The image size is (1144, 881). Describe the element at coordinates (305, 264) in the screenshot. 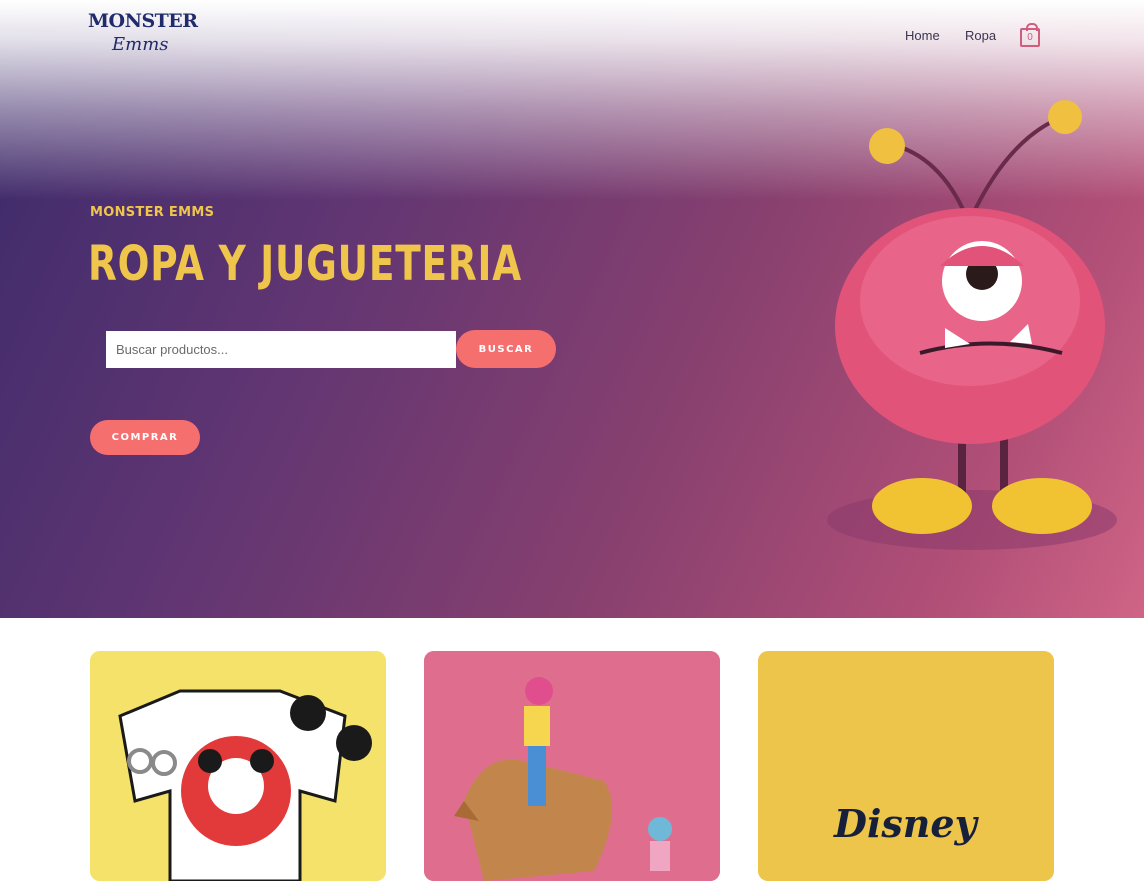

I see `hero-headline: ROPA Y JUGUETERIA` at that location.